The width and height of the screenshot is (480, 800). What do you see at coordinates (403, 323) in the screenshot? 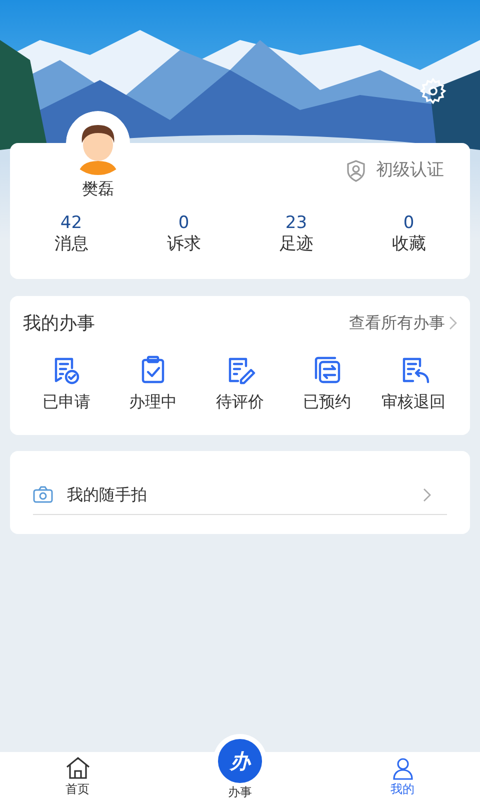
I see `view-all-link: 查看所有办事` at bounding box center [403, 323].